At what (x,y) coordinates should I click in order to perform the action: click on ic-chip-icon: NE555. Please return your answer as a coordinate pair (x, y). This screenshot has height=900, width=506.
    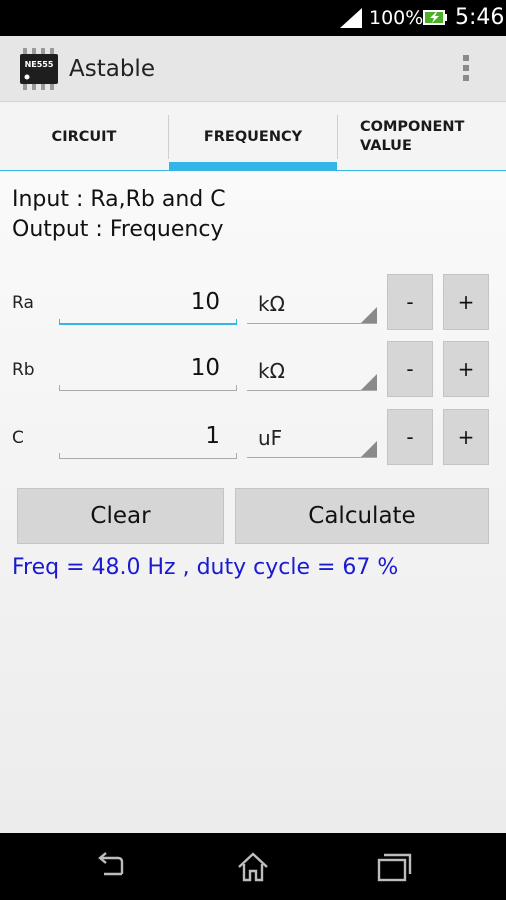
    Looking at the image, I should click on (39, 69).